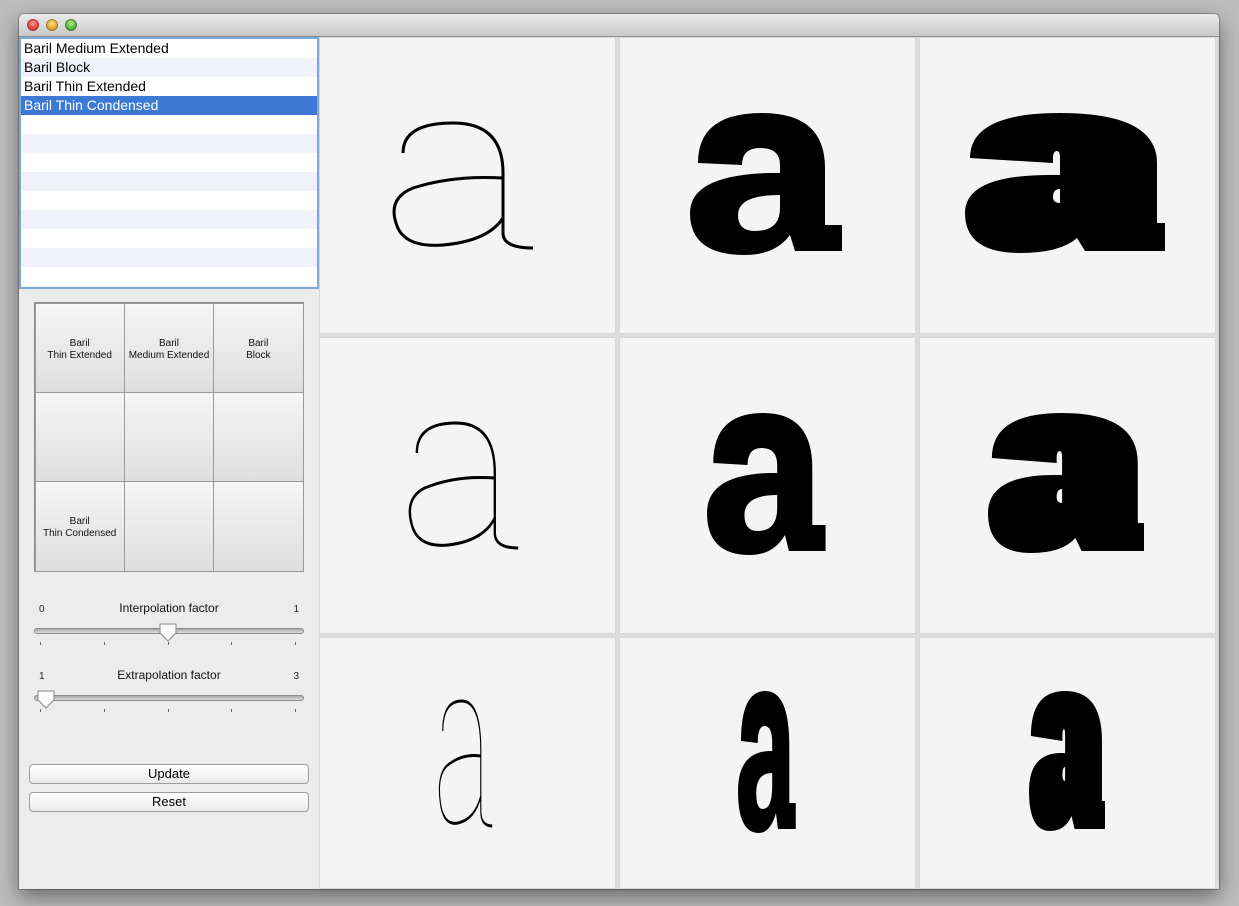 This screenshot has width=1239, height=906. What do you see at coordinates (79, 355) in the screenshot?
I see `master-cell-line2: Thin Extended` at bounding box center [79, 355].